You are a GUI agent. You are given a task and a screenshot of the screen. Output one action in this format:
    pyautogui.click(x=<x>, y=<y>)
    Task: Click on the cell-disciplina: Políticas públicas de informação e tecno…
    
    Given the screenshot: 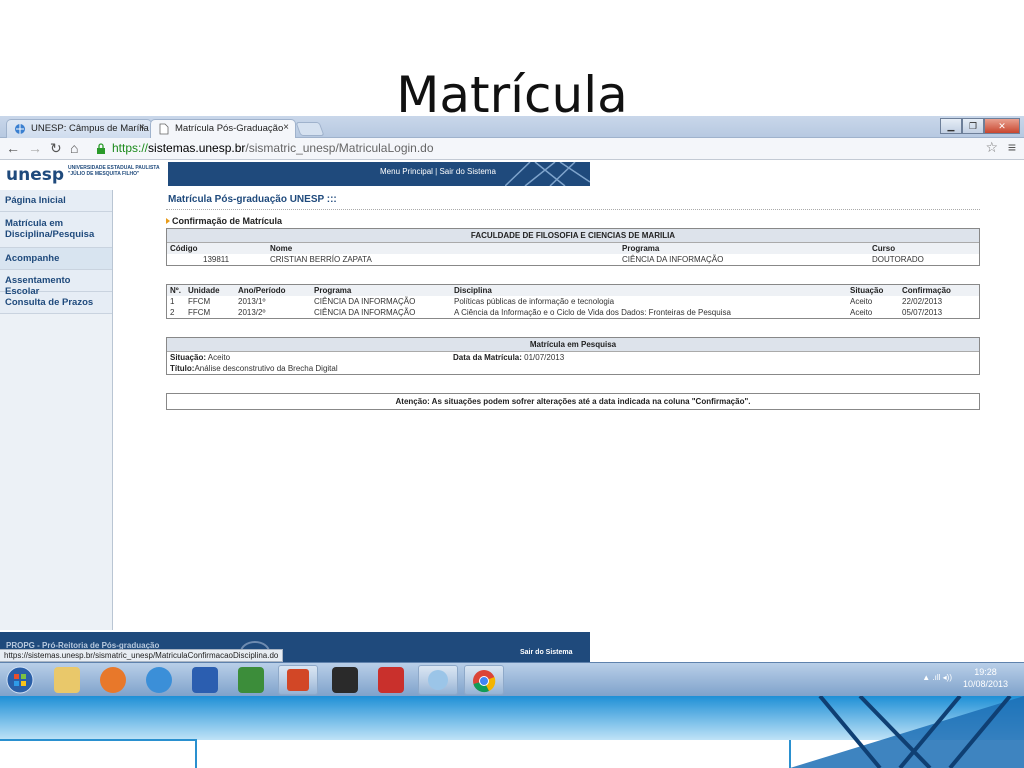 What is the action you would take?
    pyautogui.click(x=534, y=301)
    